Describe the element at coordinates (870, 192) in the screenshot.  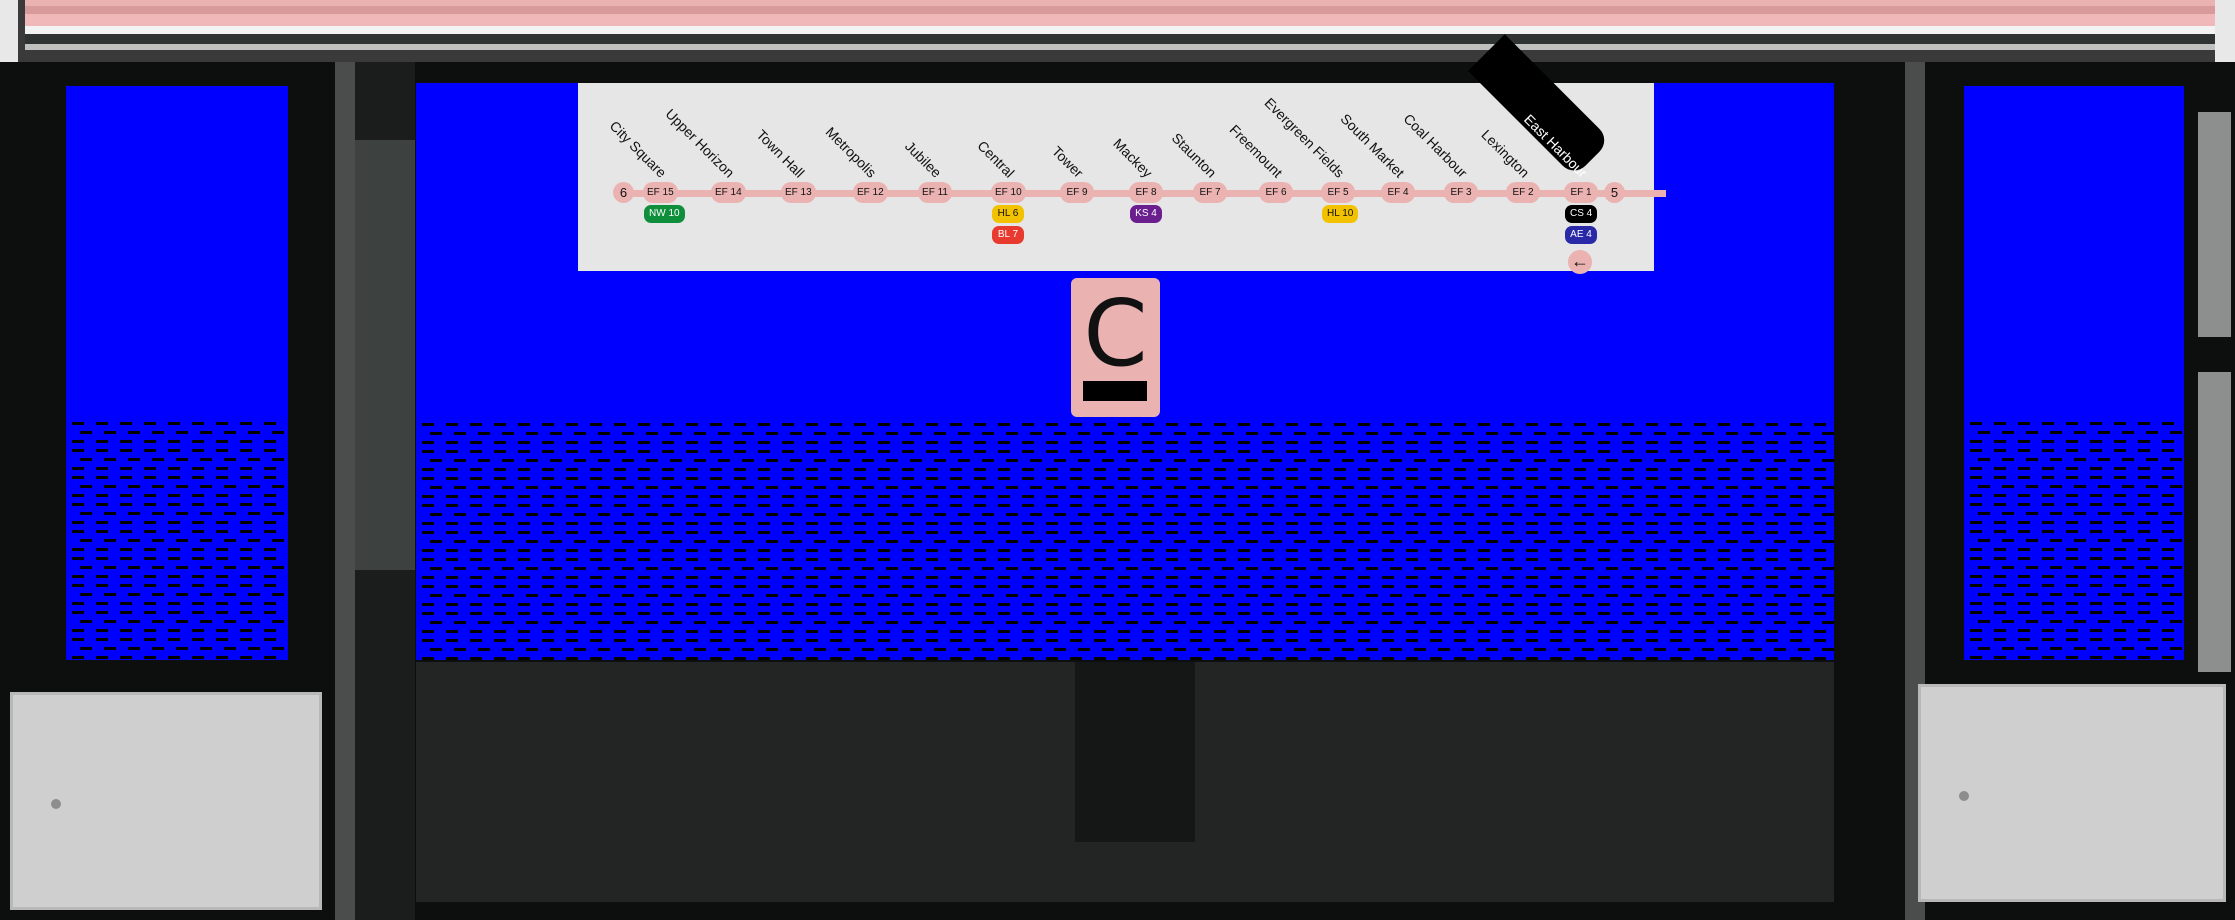
I see `station-code: EF 12` at that location.